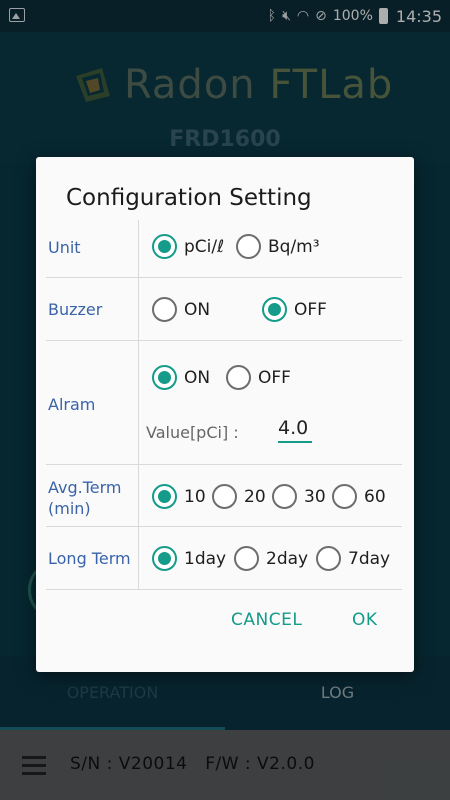 This screenshot has width=450, height=800. What do you see at coordinates (294, 309) in the screenshot?
I see `buzzer-option-off: OFF` at bounding box center [294, 309].